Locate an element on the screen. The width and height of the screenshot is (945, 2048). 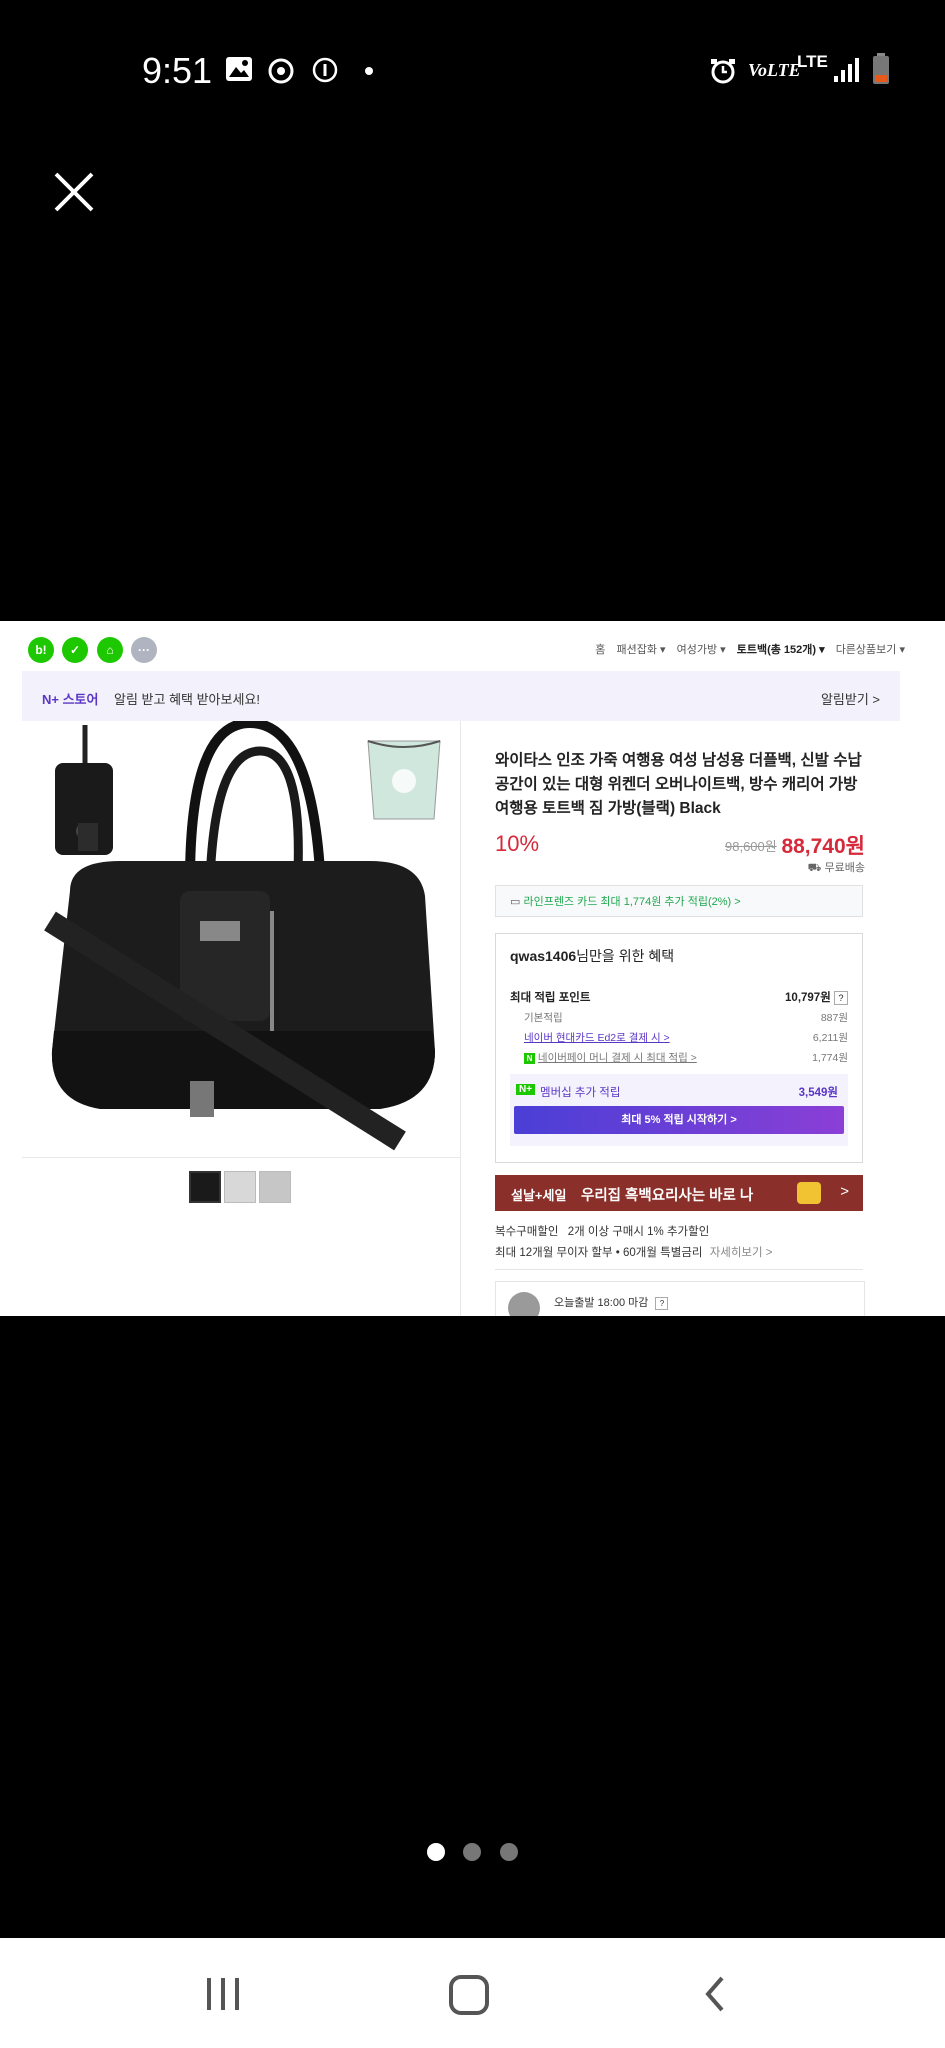
npay-icon: N is located at coordinates (529, 1058).